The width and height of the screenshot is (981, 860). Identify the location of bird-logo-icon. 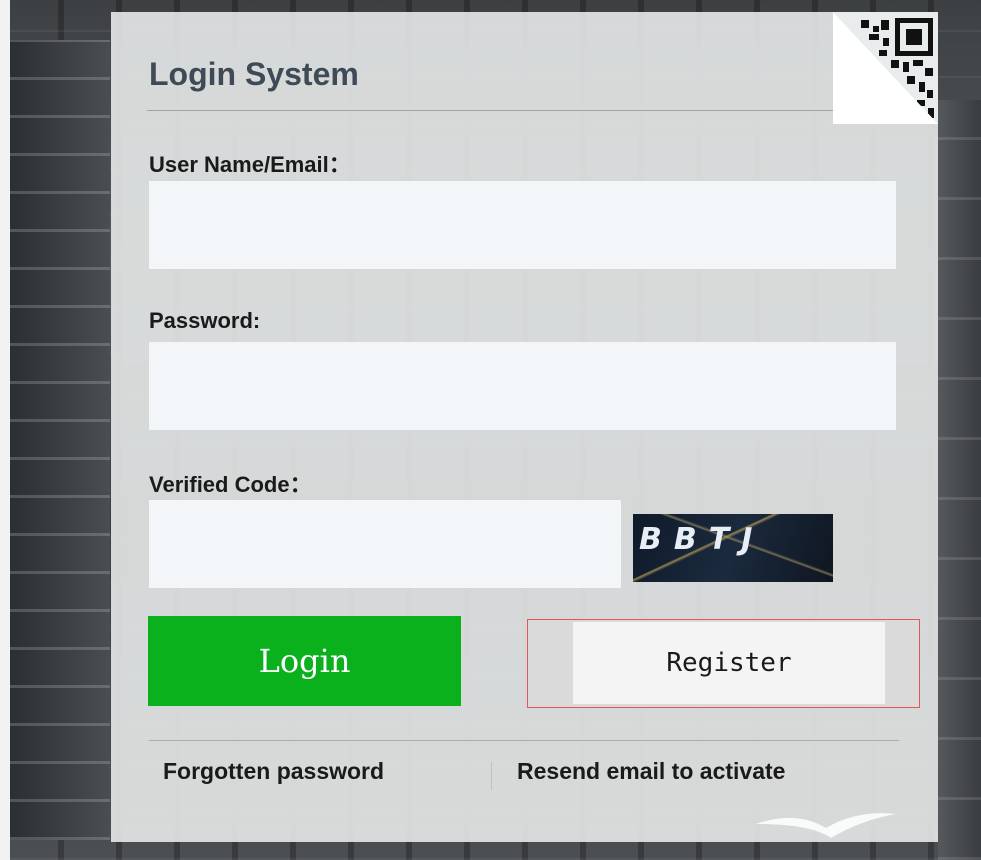
(826, 825).